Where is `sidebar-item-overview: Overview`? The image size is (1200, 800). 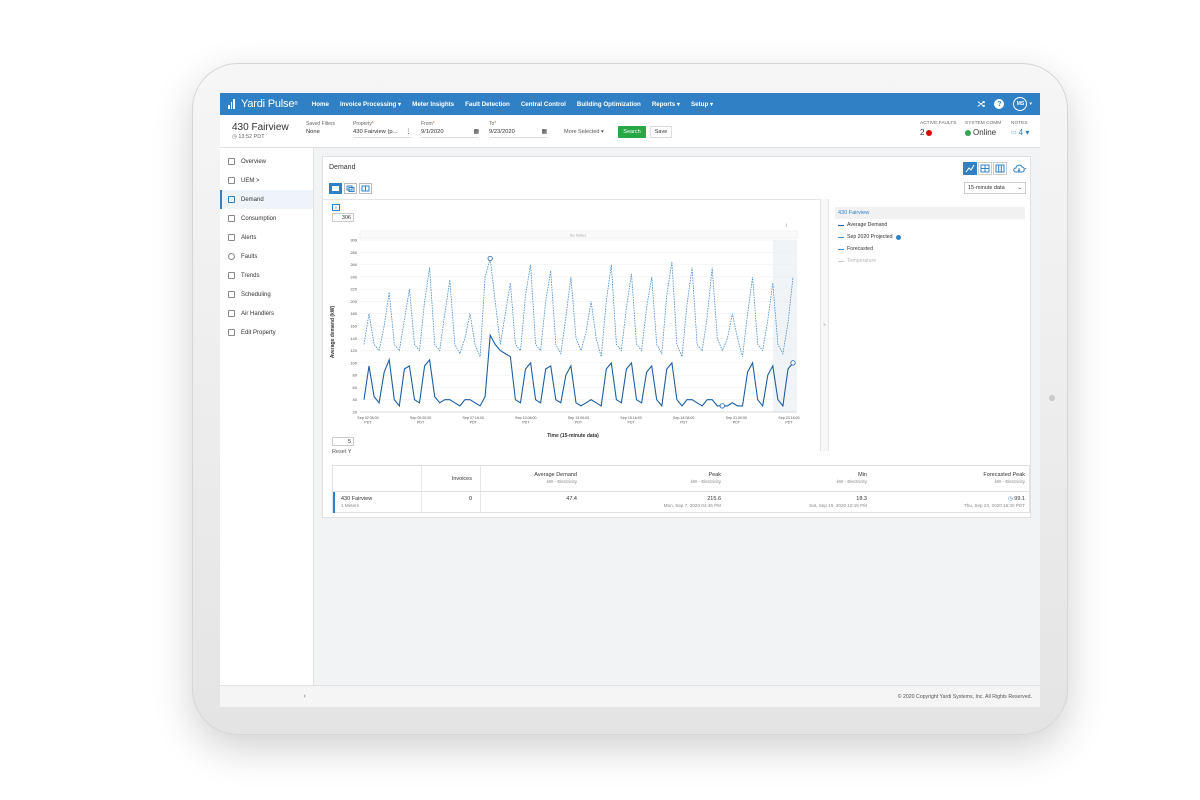
sidebar-item-overview: Overview is located at coordinates (266, 161).